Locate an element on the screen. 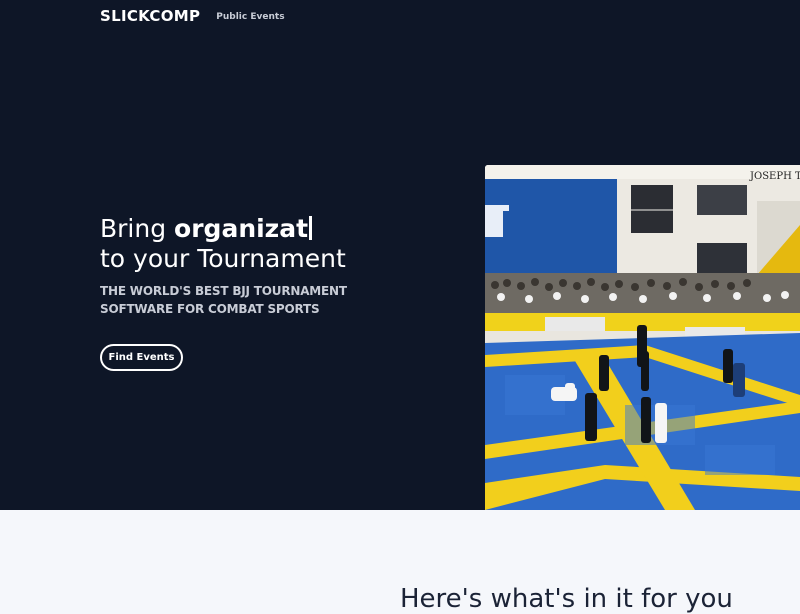  section-title: Here's what's in it for you is located at coordinates (566, 599).